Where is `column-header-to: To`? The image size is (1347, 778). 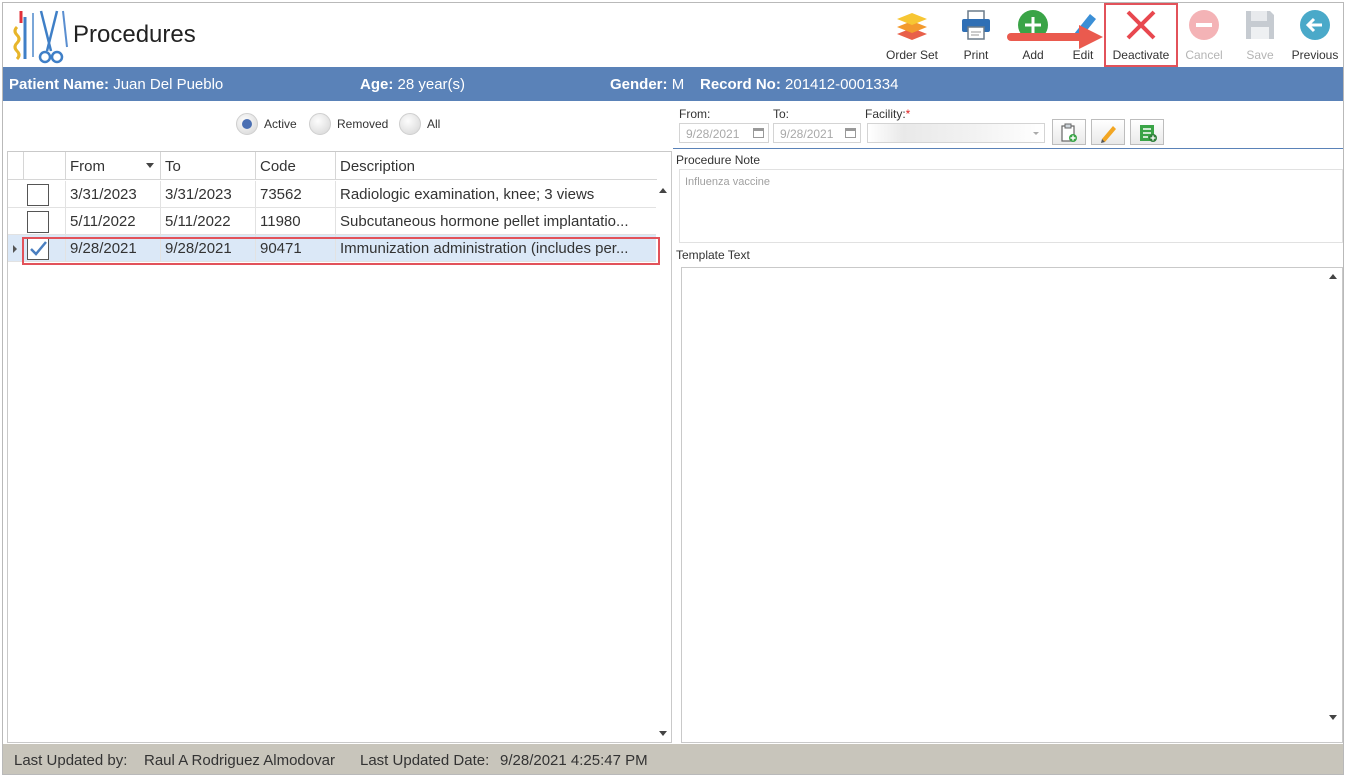
column-header-to: To is located at coordinates (207, 166).